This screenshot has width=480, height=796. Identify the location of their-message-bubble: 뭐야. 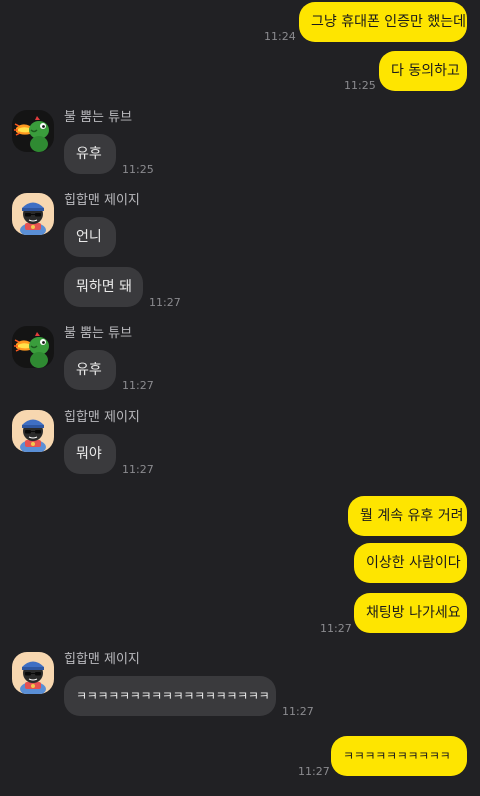
(90, 454).